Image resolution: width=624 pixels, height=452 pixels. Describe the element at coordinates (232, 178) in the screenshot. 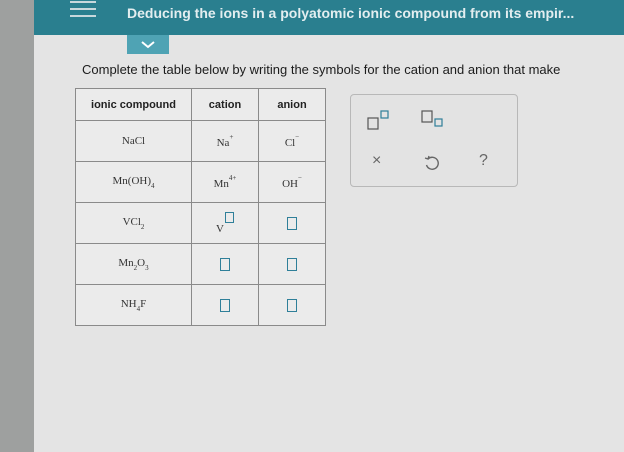

I see `cation-charge: 4+` at that location.